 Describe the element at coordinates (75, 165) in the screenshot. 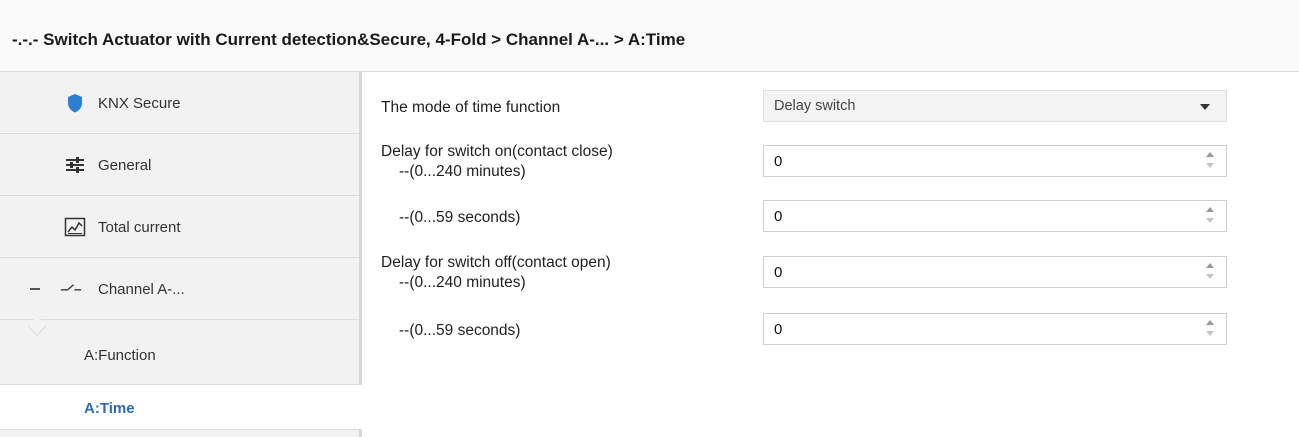

I see `sliders-icon` at that location.